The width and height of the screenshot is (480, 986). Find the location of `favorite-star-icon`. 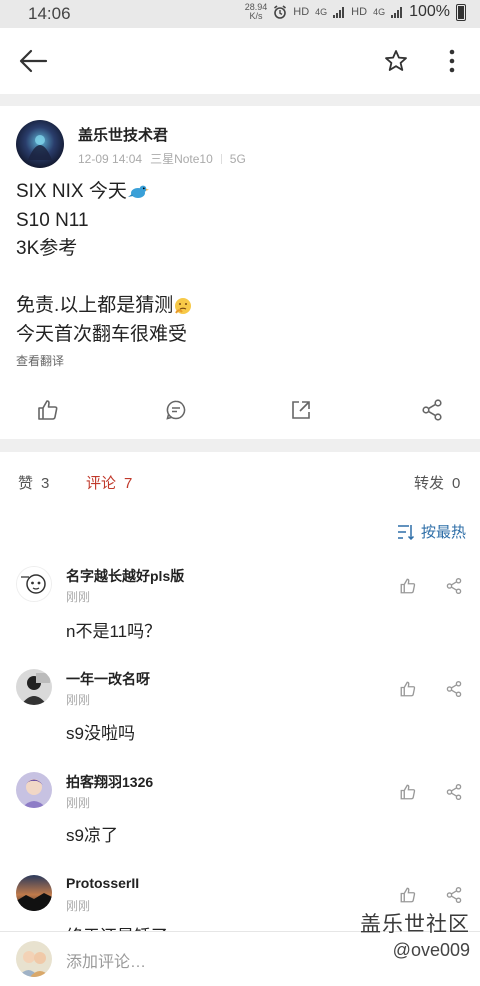

favorite-star-icon is located at coordinates (396, 61).